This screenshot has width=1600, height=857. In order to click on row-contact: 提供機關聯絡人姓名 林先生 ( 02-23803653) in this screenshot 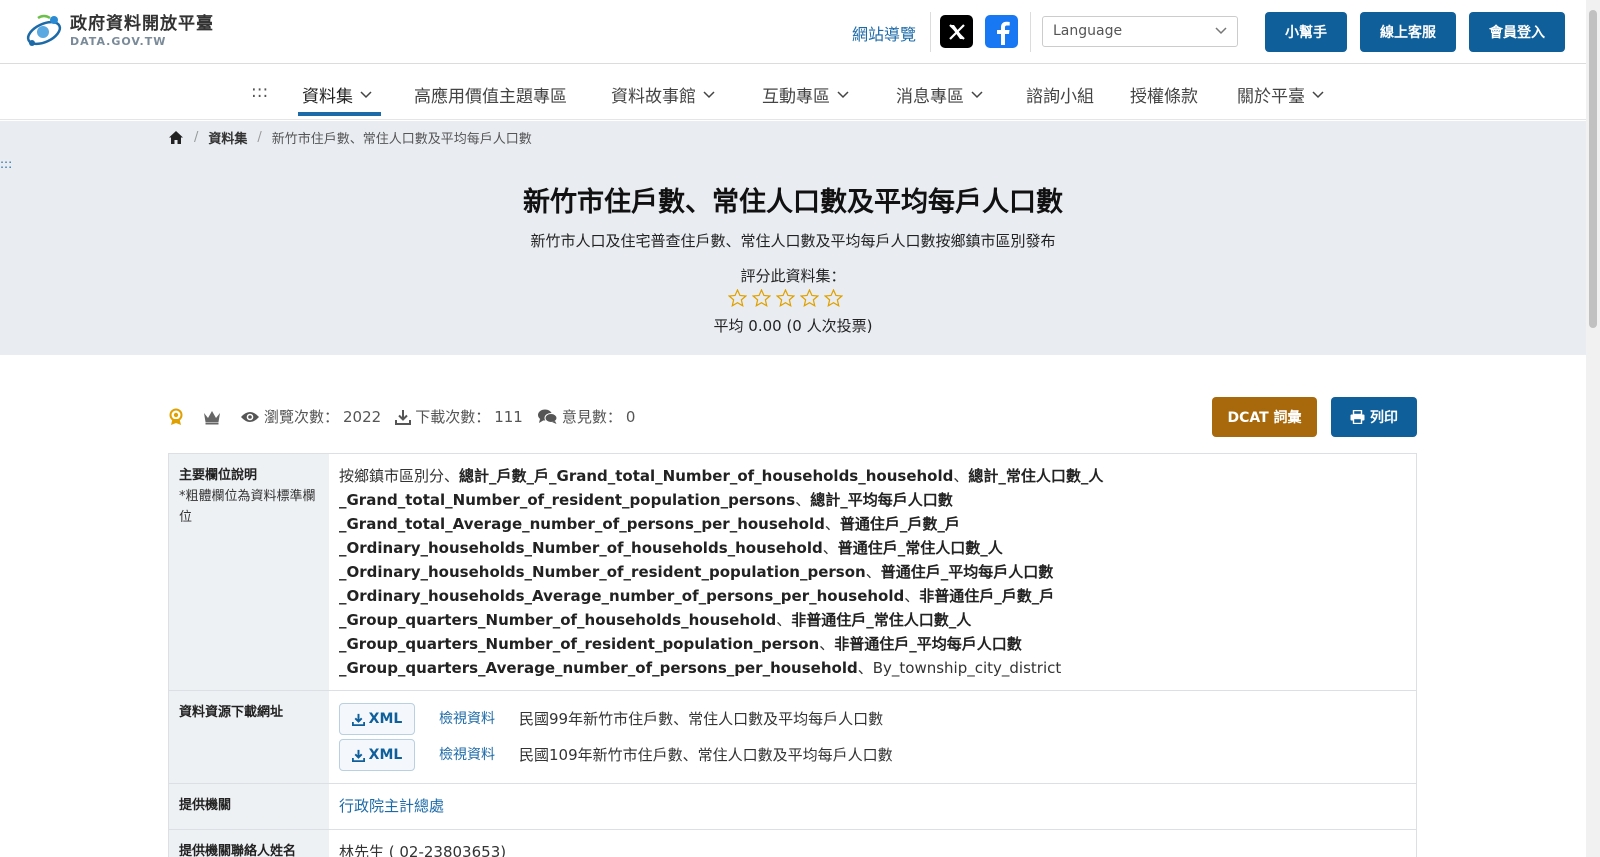, I will do `click(792, 843)`.